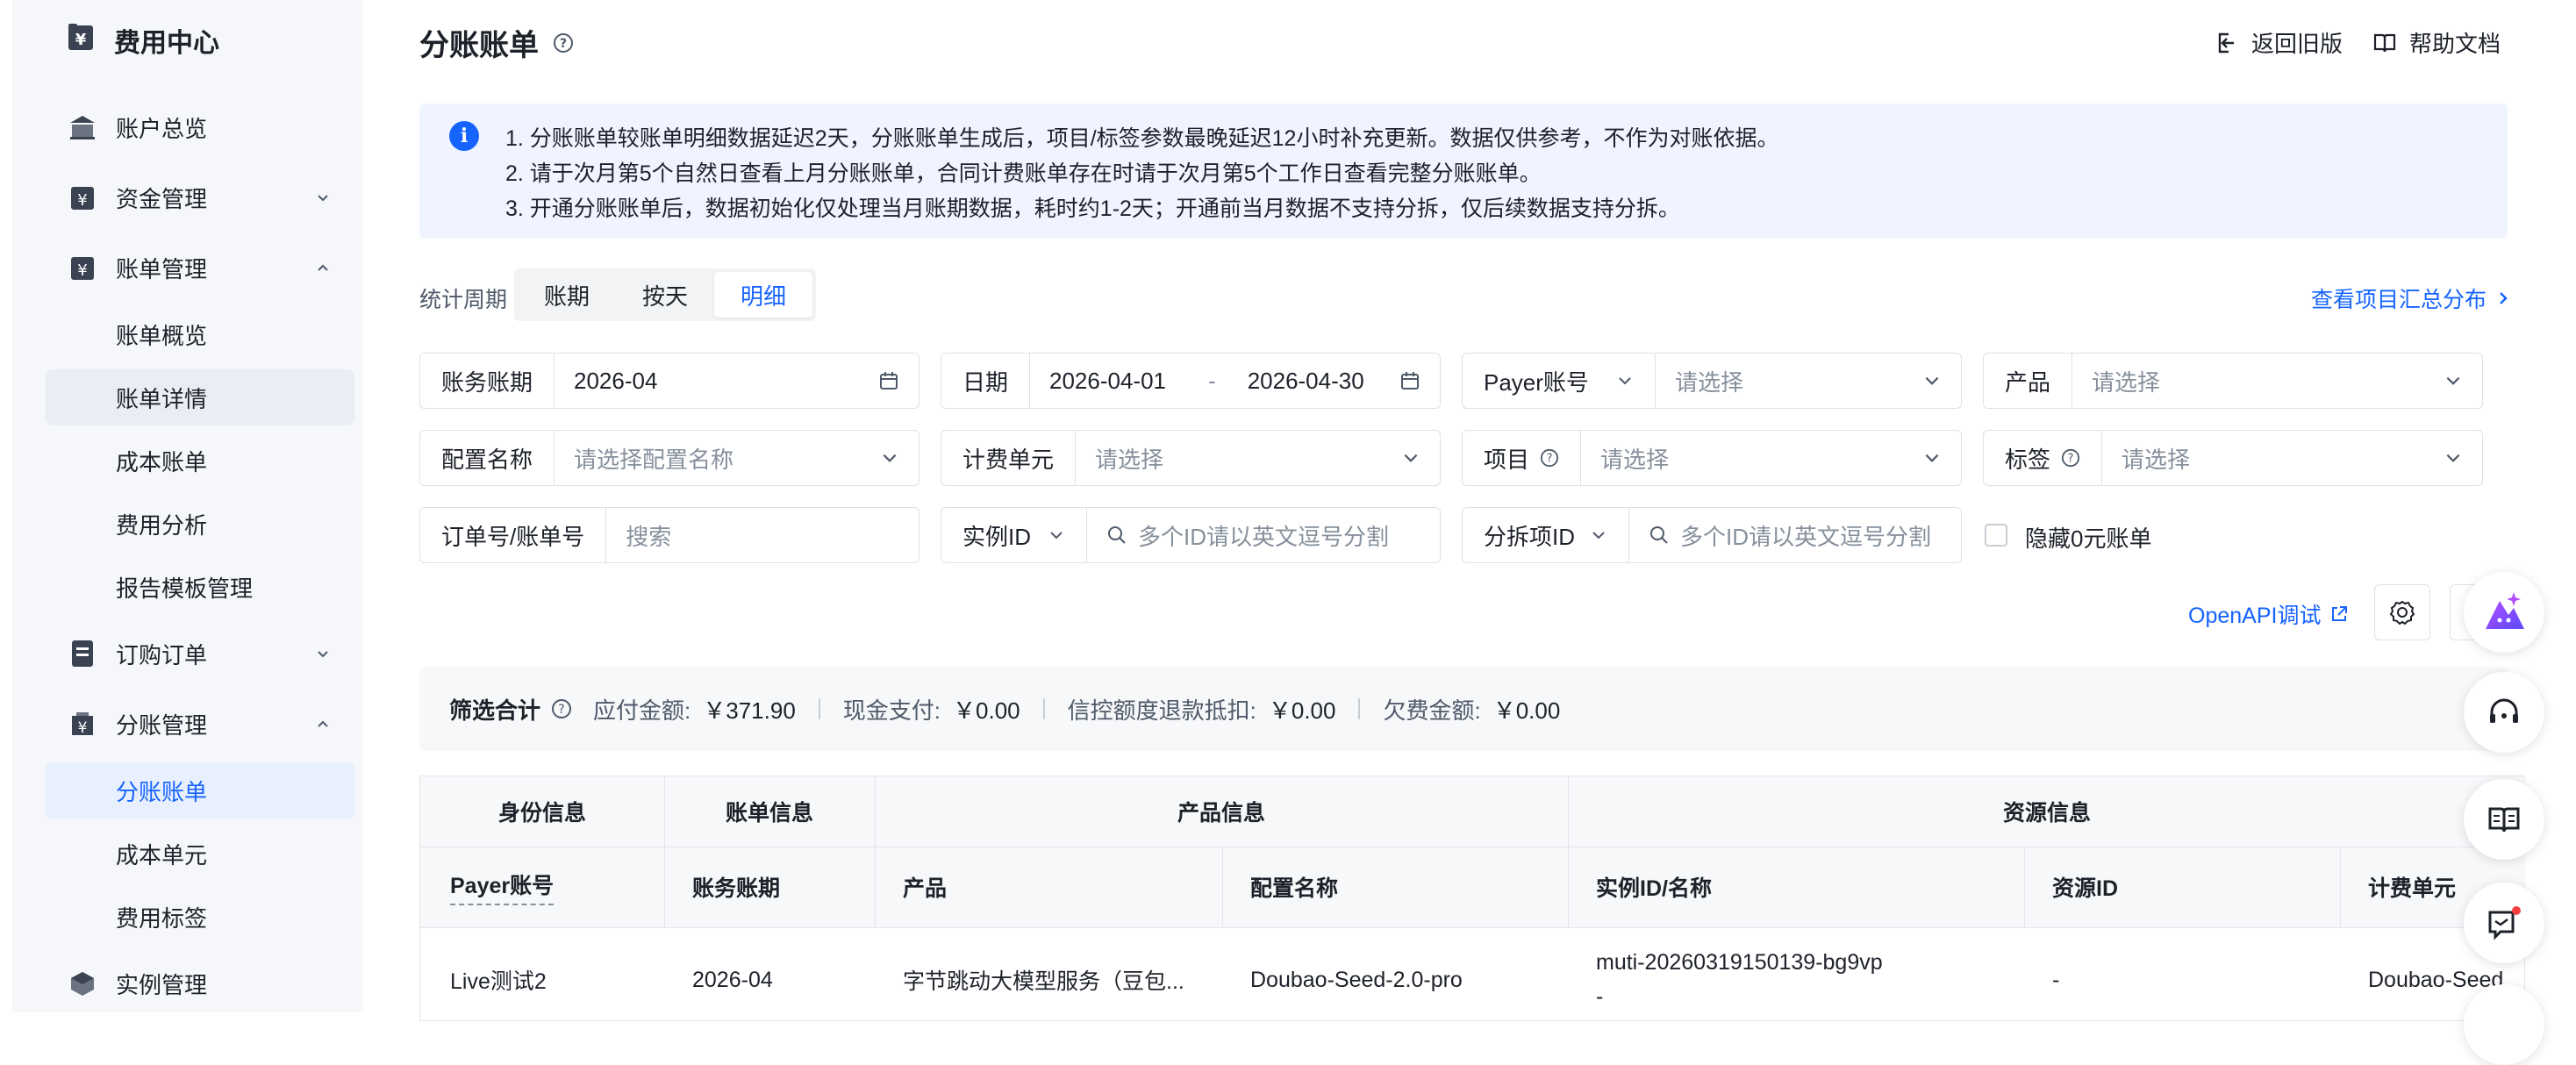 This screenshot has width=2576, height=1065. I want to click on back-old-version-link: 返回旧版, so click(2279, 43).